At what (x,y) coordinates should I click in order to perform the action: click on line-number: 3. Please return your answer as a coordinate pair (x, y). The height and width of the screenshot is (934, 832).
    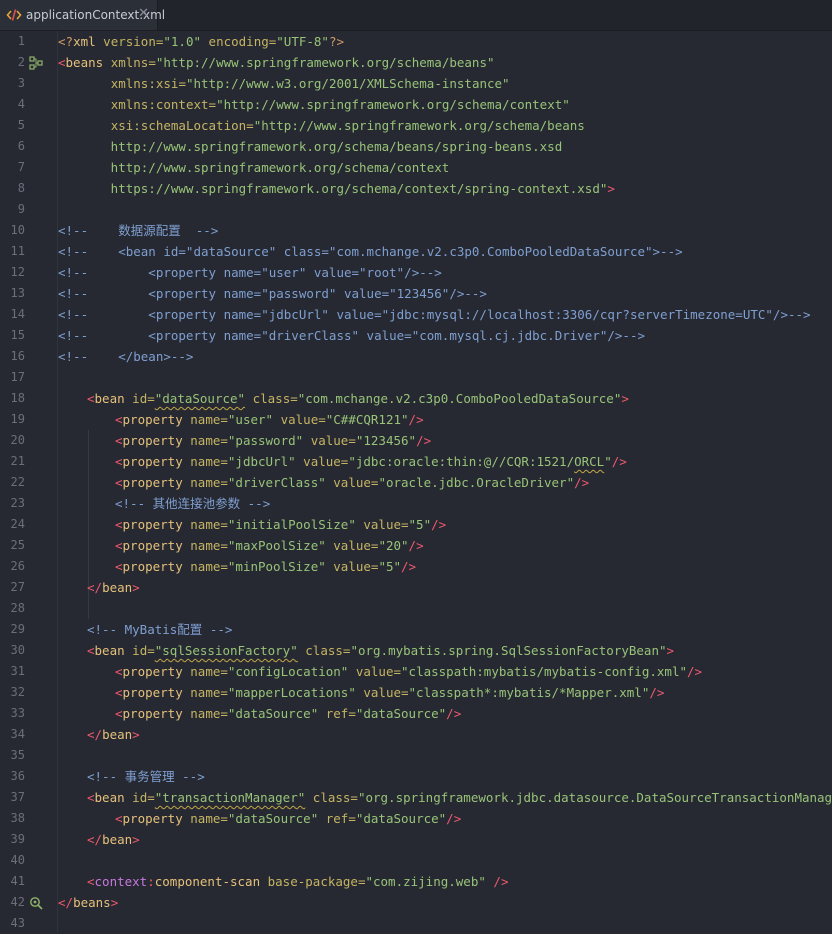
    Looking at the image, I should click on (21, 83).